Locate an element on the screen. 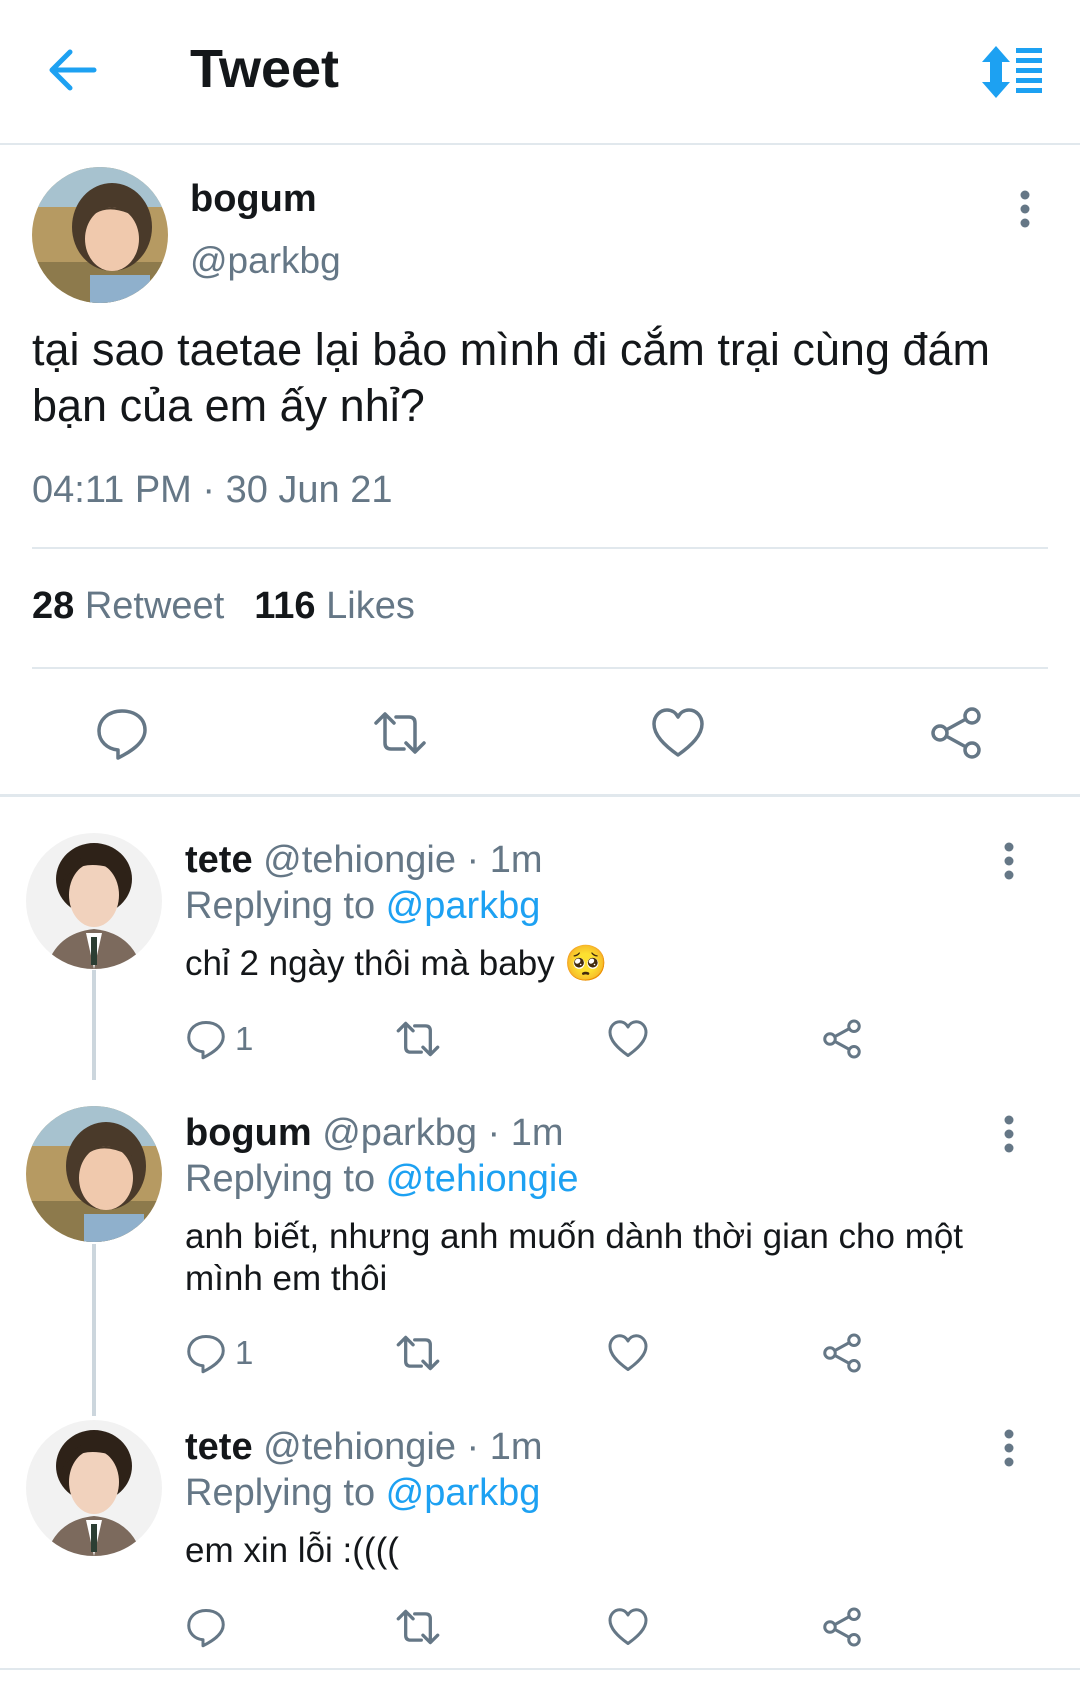 The height and width of the screenshot is (1694, 1080). like-label: Likes is located at coordinates (370, 606).